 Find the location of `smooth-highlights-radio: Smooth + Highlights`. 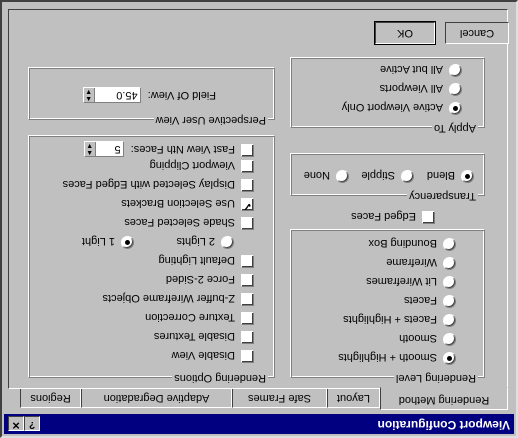

smooth-highlights-radio: Smooth + Highlights is located at coordinates (397, 358).